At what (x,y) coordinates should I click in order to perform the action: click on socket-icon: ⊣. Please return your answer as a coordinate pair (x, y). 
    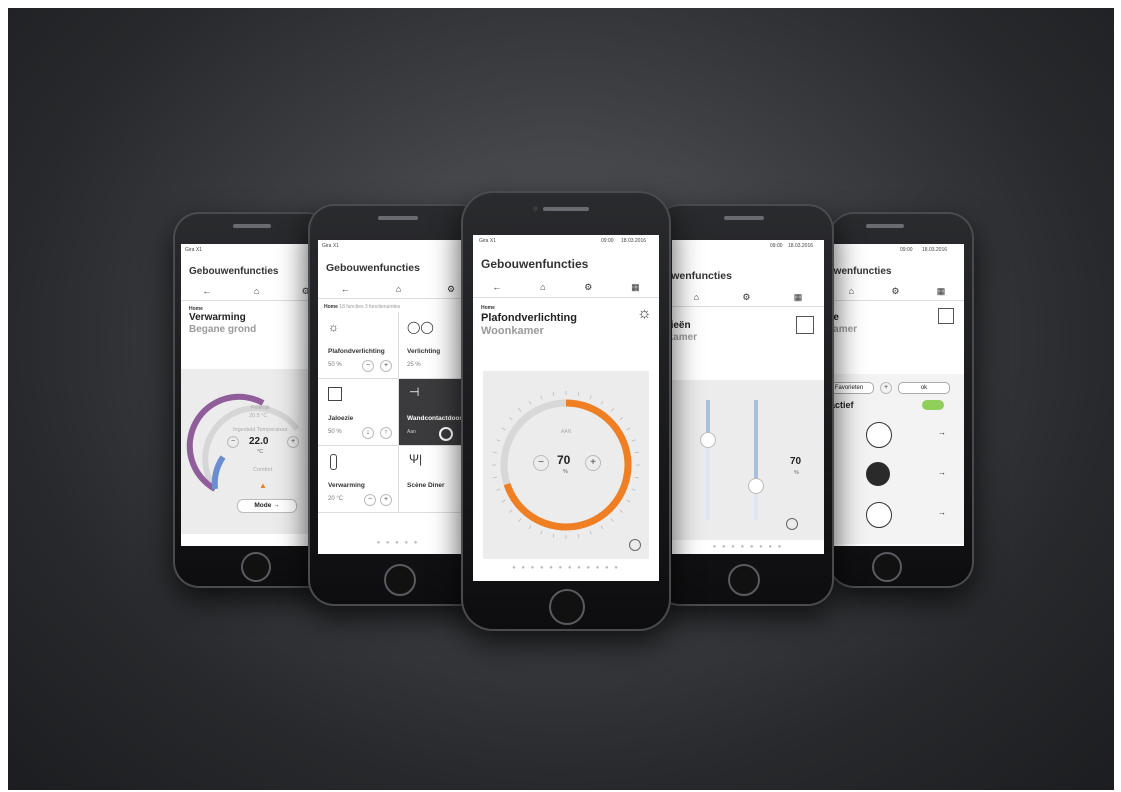
    Looking at the image, I should click on (414, 392).